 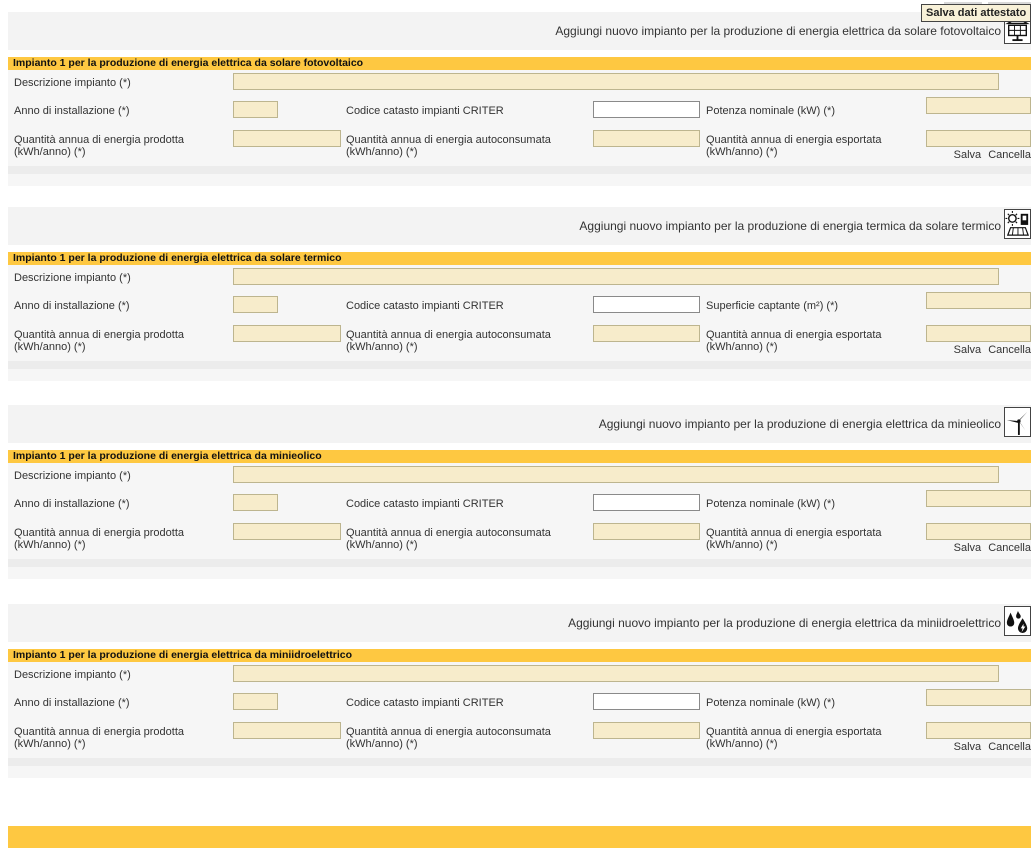 I want to click on collector-area-field, so click(x=978, y=300).